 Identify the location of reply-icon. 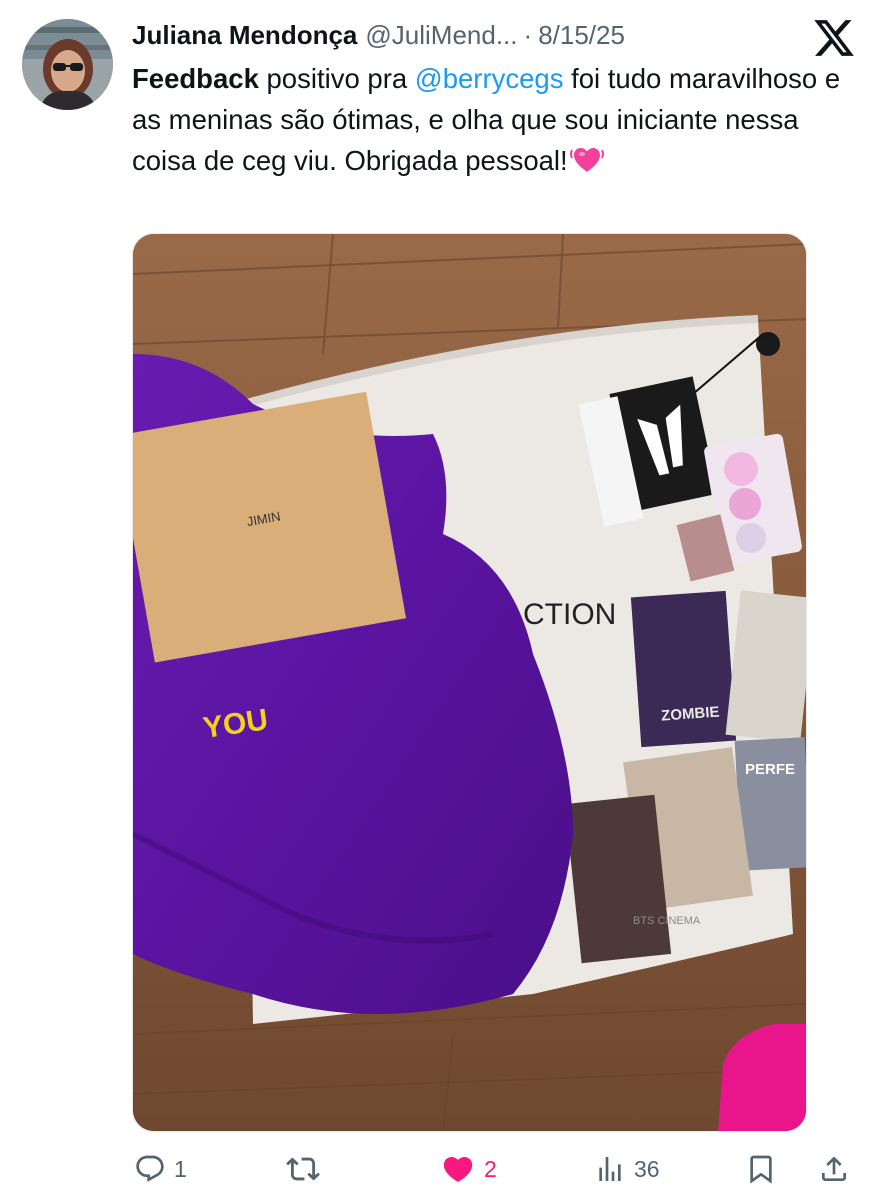
(150, 1168).